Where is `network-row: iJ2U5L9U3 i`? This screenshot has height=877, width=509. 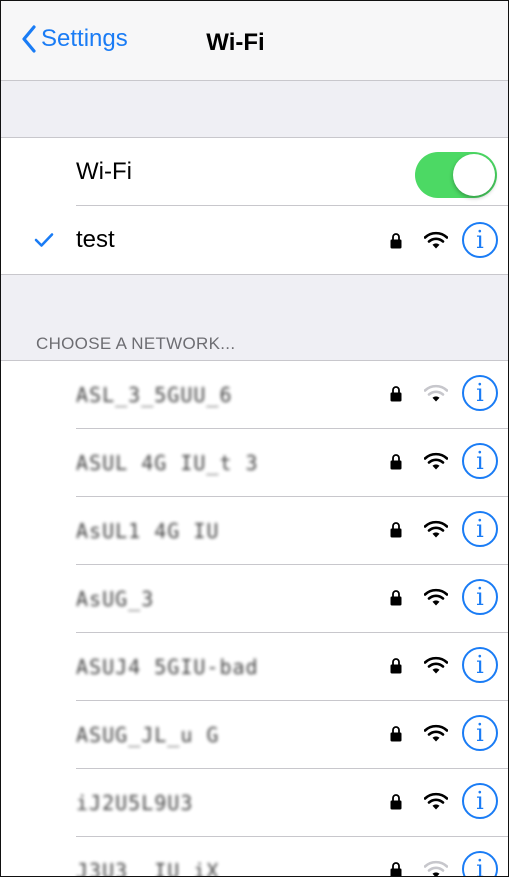 network-row: iJ2U5L9U3 i is located at coordinates (254, 803).